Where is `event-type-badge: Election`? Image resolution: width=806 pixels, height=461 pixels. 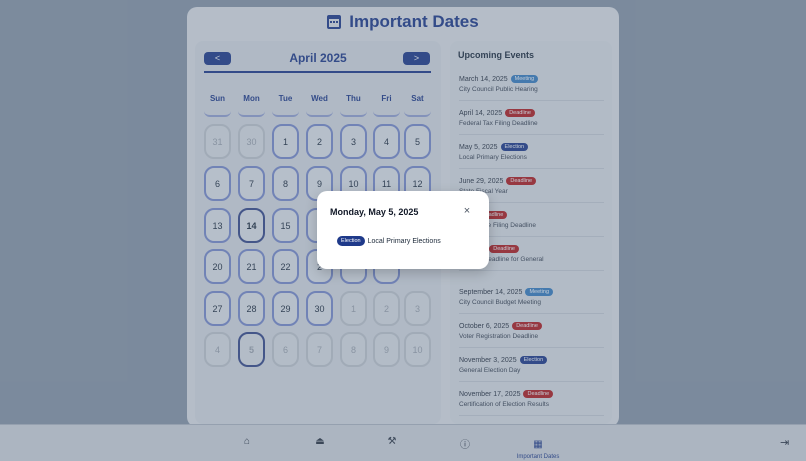
event-type-badge: Election is located at coordinates (351, 241).